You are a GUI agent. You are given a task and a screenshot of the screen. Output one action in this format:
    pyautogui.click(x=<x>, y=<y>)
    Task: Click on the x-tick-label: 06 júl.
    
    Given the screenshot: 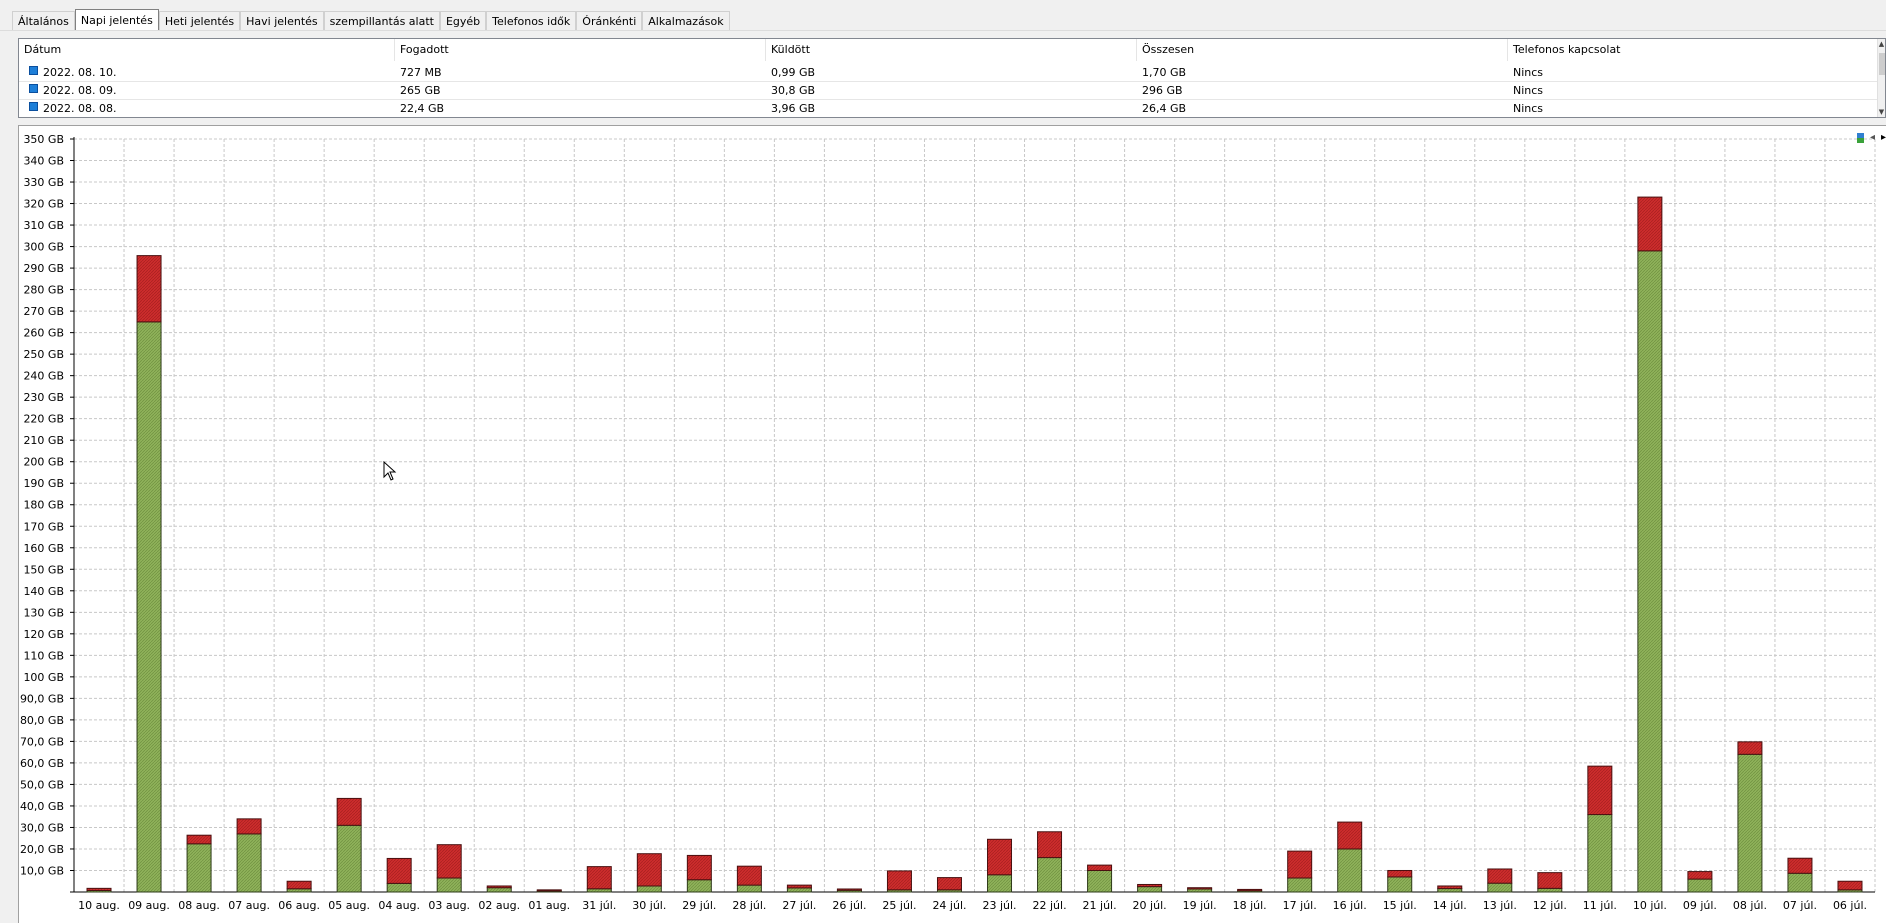 What is the action you would take?
    pyautogui.click(x=1850, y=905)
    